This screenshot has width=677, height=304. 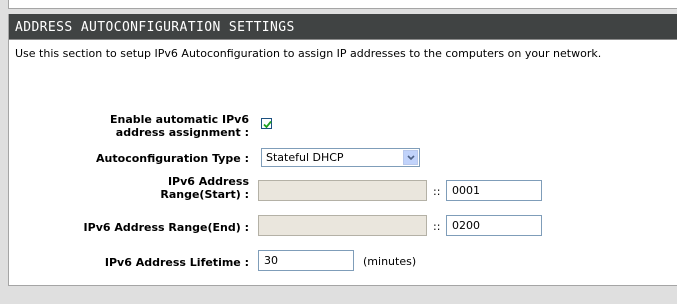 I want to click on autoconfiguration-type-select: Stateful DHCP, so click(x=340, y=157).